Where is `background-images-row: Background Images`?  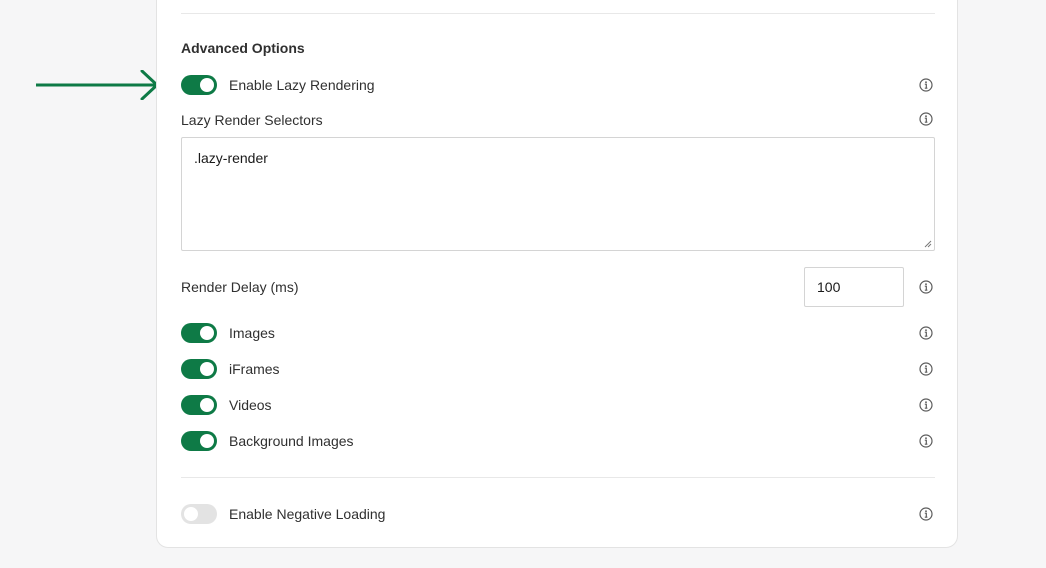
background-images-row: Background Images is located at coordinates (558, 441).